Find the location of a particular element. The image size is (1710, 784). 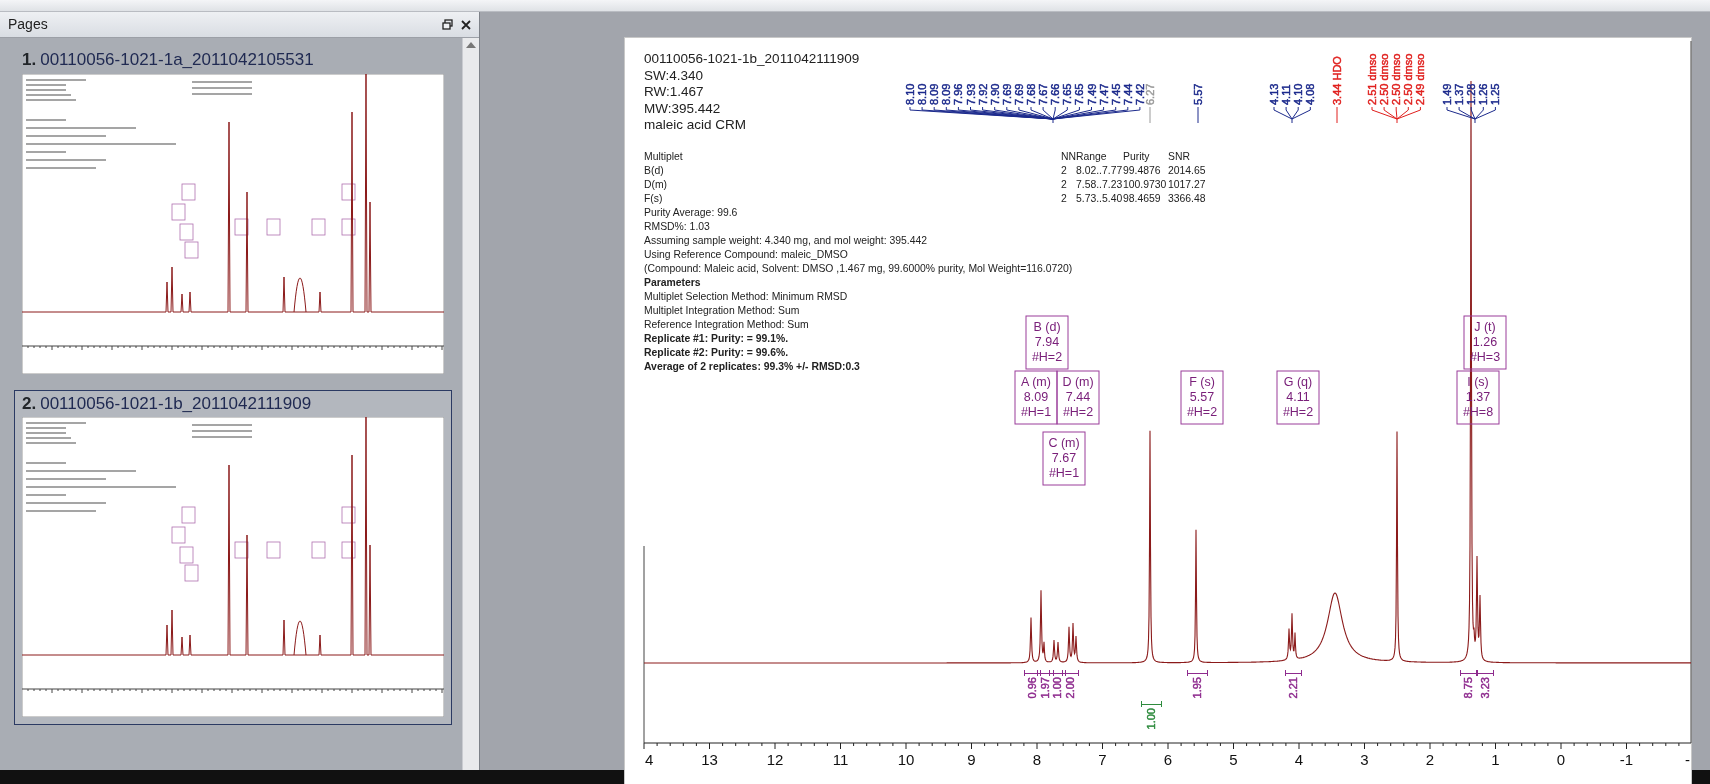

integral-value: 2.00 is located at coordinates (1070, 688).